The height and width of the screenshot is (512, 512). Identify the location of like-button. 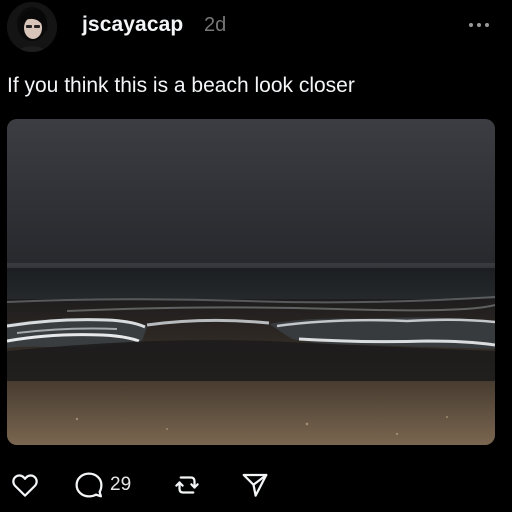
(25, 485).